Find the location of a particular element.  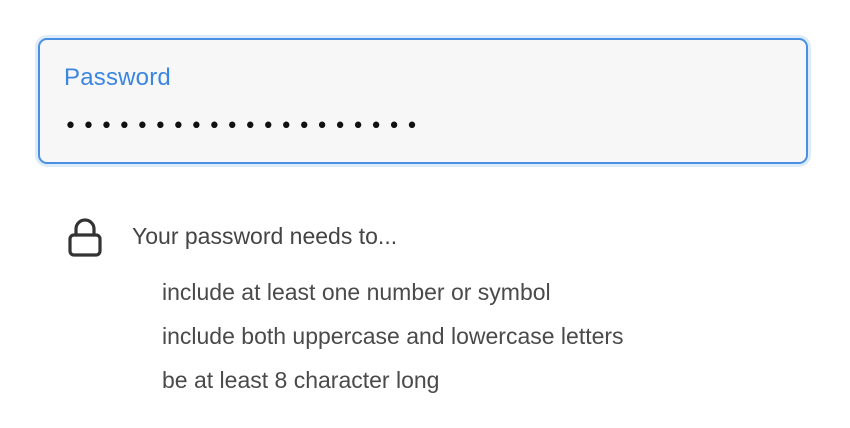

password-input is located at coordinates (414, 126).